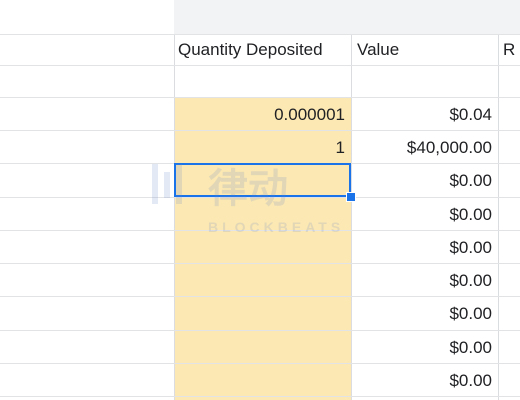 This screenshot has height=400, width=520. What do you see at coordinates (427, 50) in the screenshot?
I see `header-value: Value` at bounding box center [427, 50].